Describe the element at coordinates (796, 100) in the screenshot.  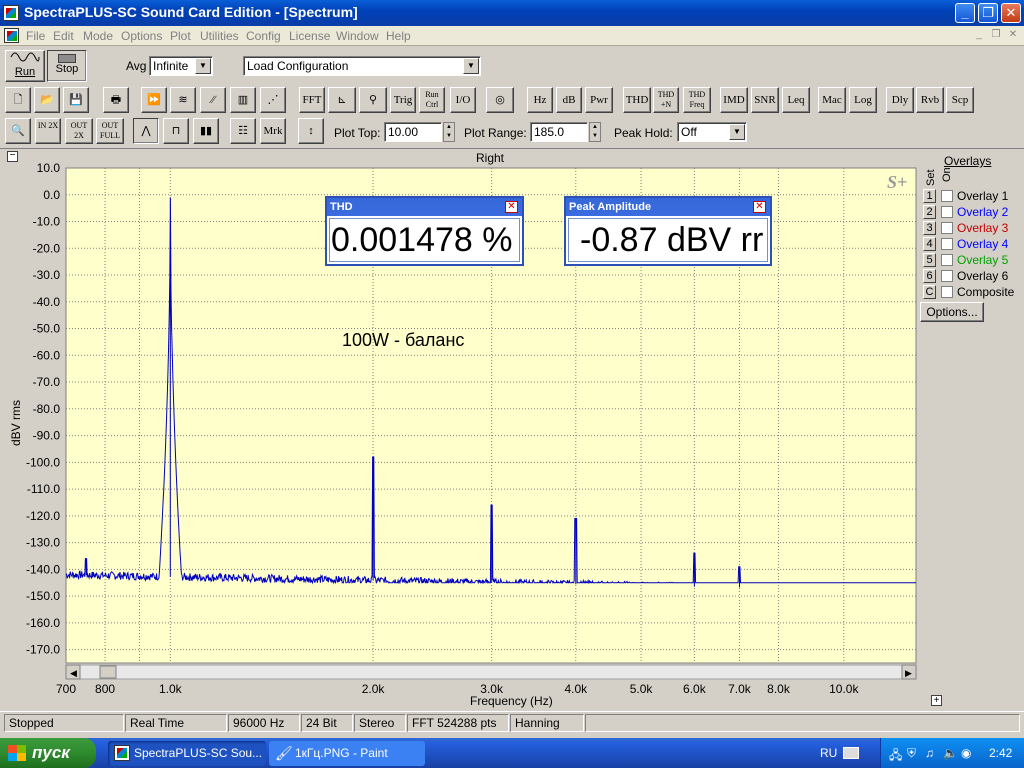
I see `leq-button: Leq` at that location.